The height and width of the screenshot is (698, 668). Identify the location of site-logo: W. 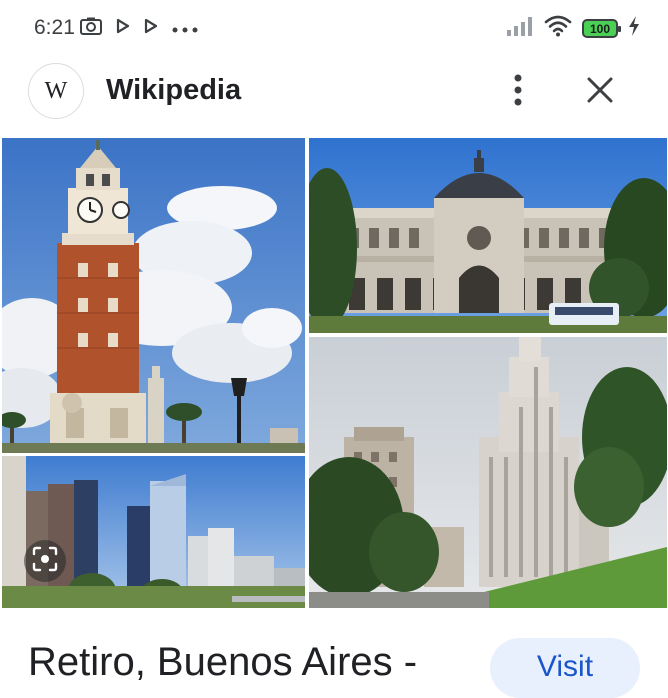
(56, 91).